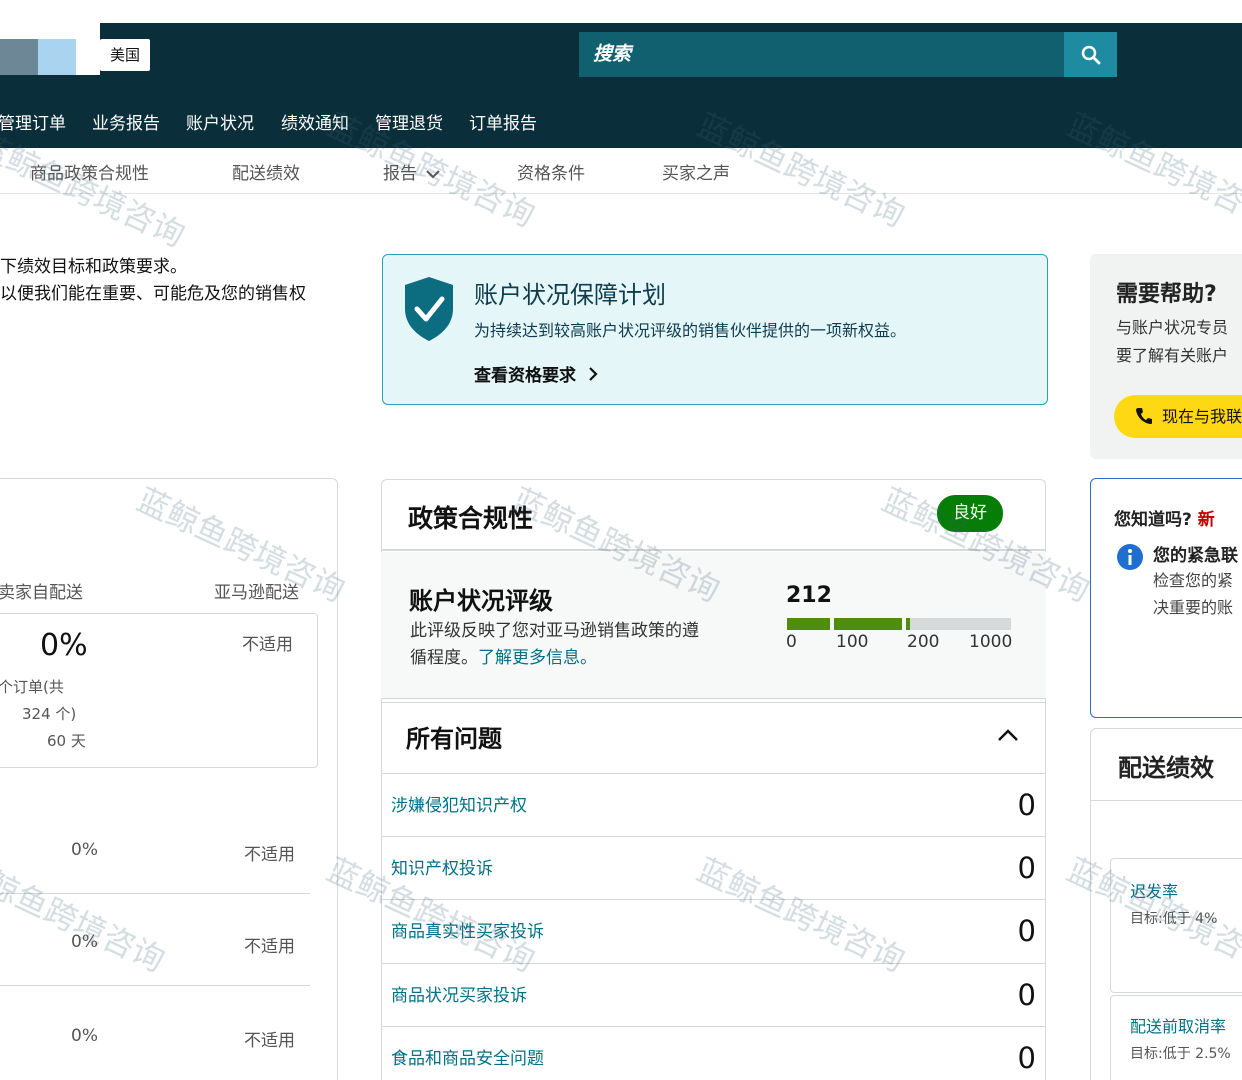 This screenshot has width=1242, height=1080. Describe the element at coordinates (970, 513) in the screenshot. I see `status-badge: 良好` at that location.